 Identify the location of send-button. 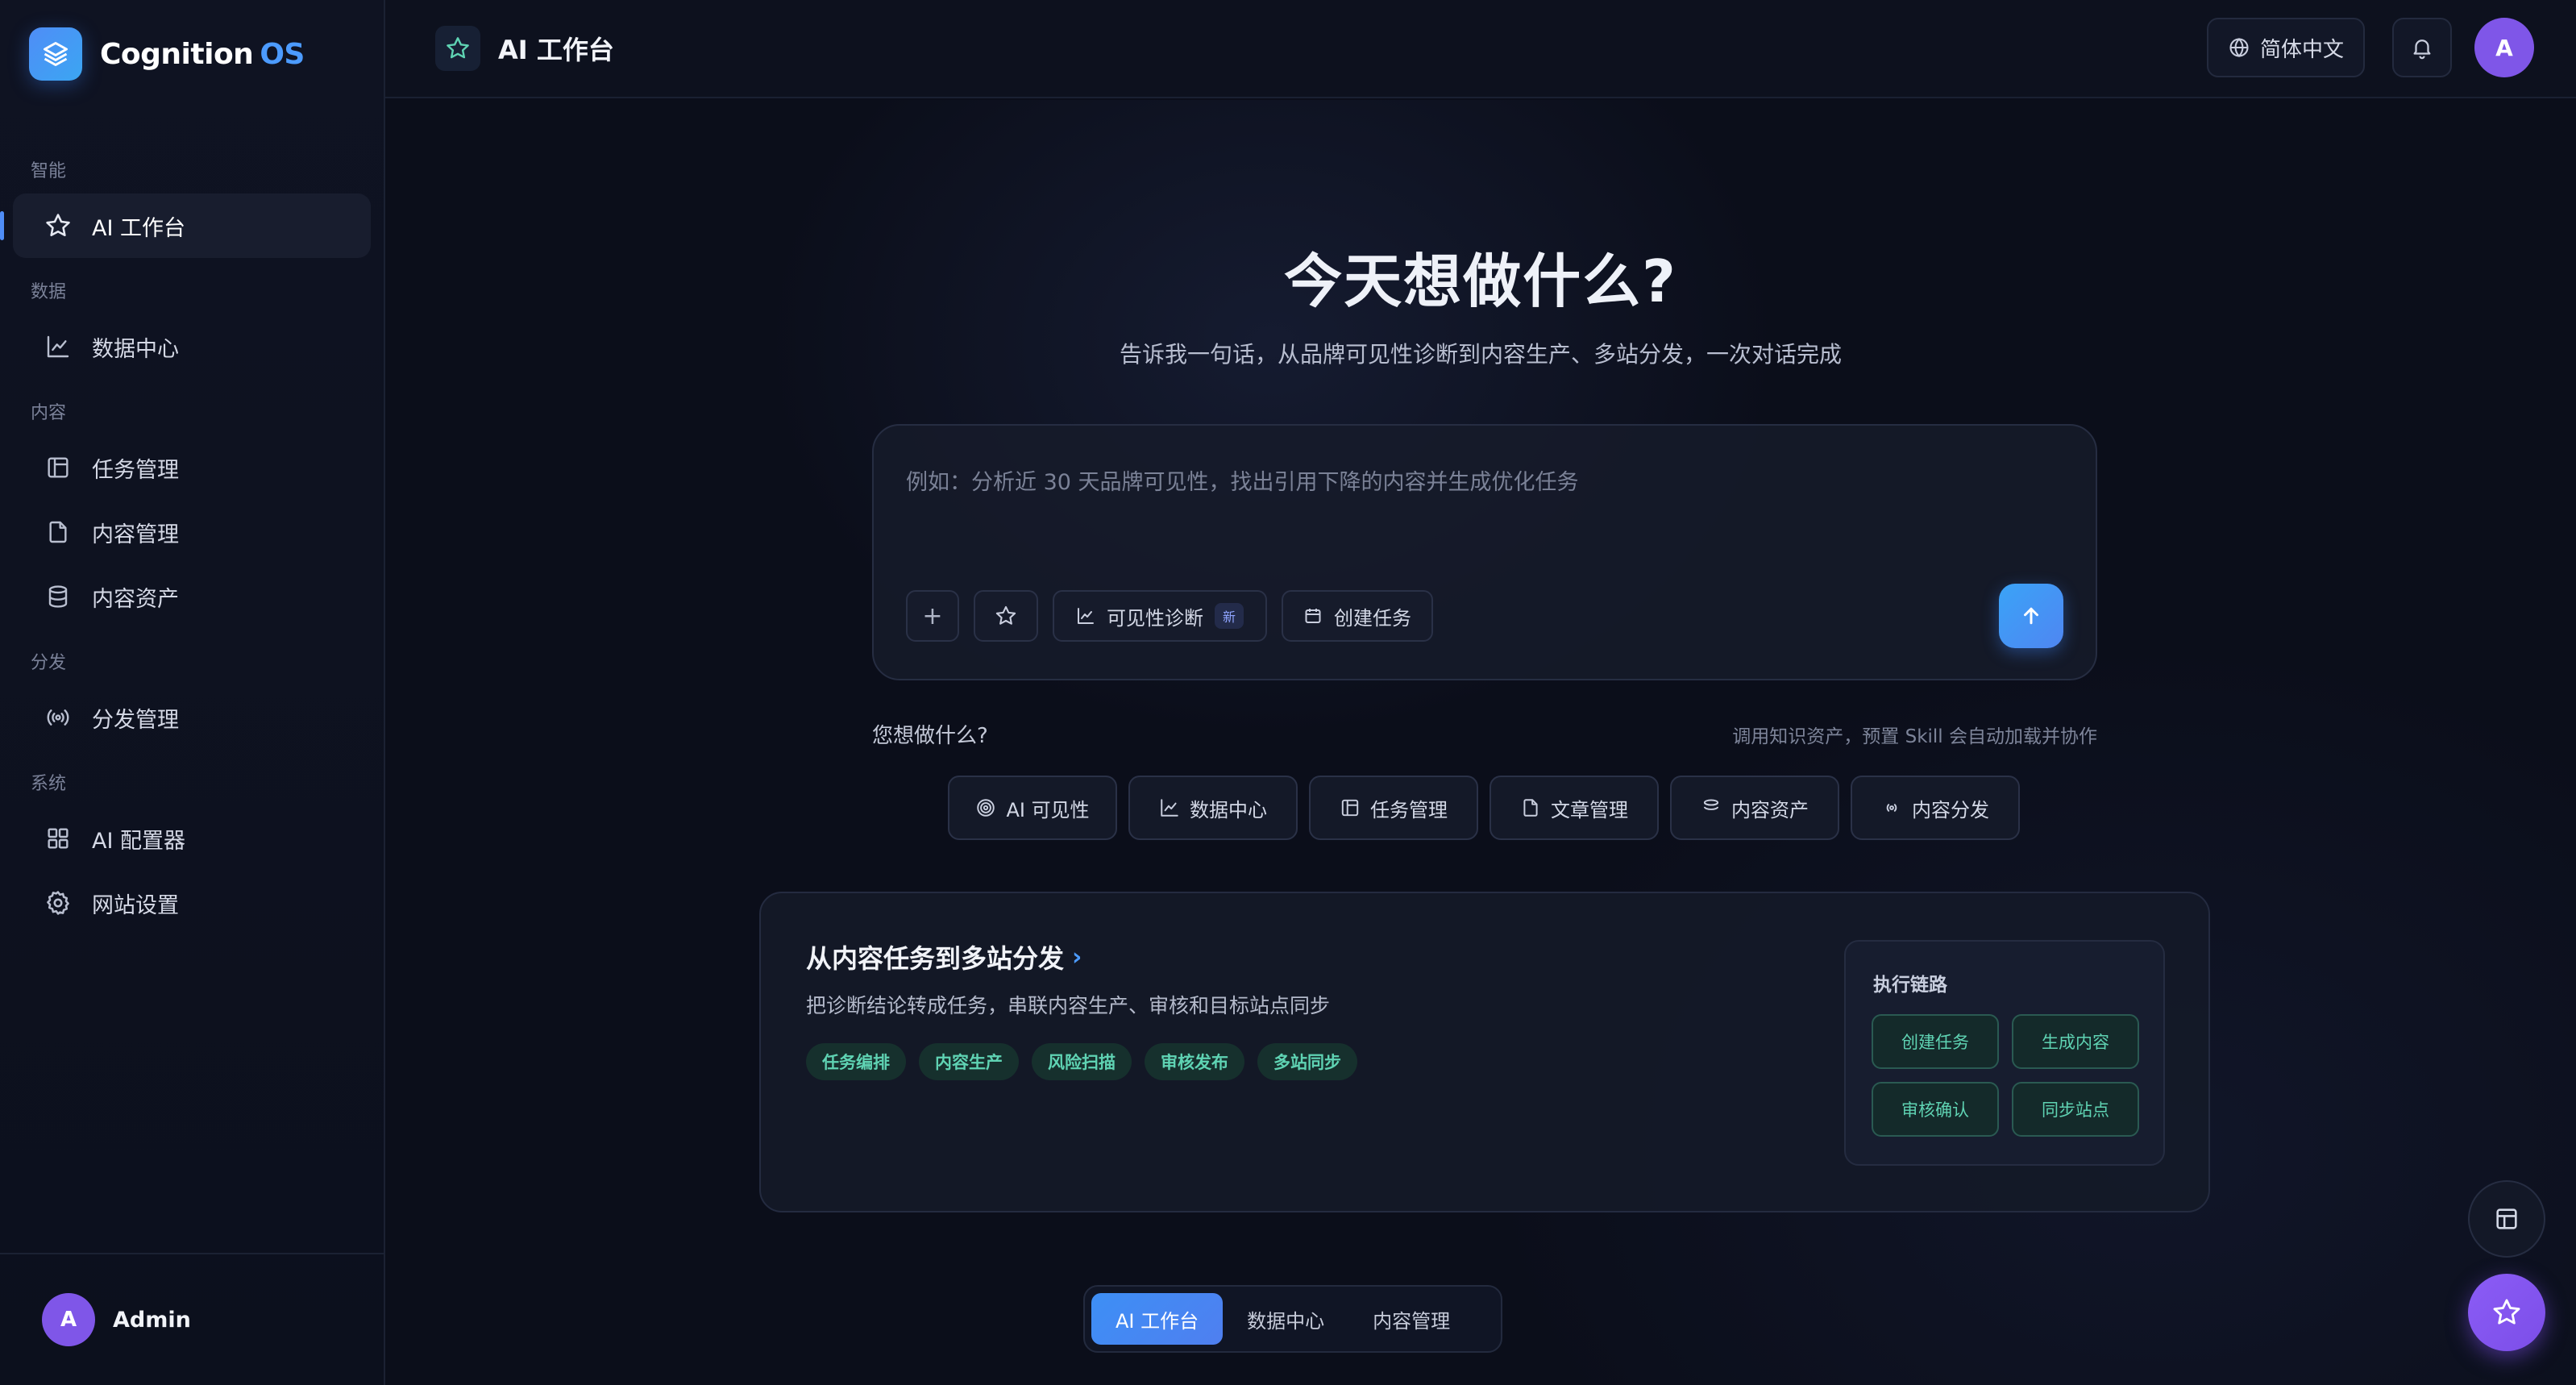
(2031, 616).